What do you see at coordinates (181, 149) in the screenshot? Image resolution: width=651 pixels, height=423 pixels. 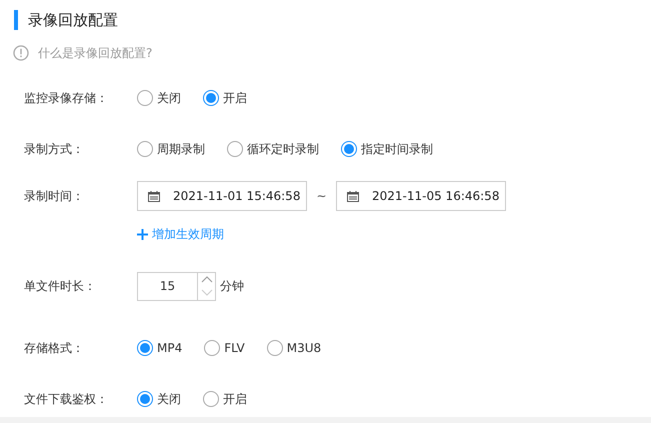 I see `radio-label: 周期录制` at bounding box center [181, 149].